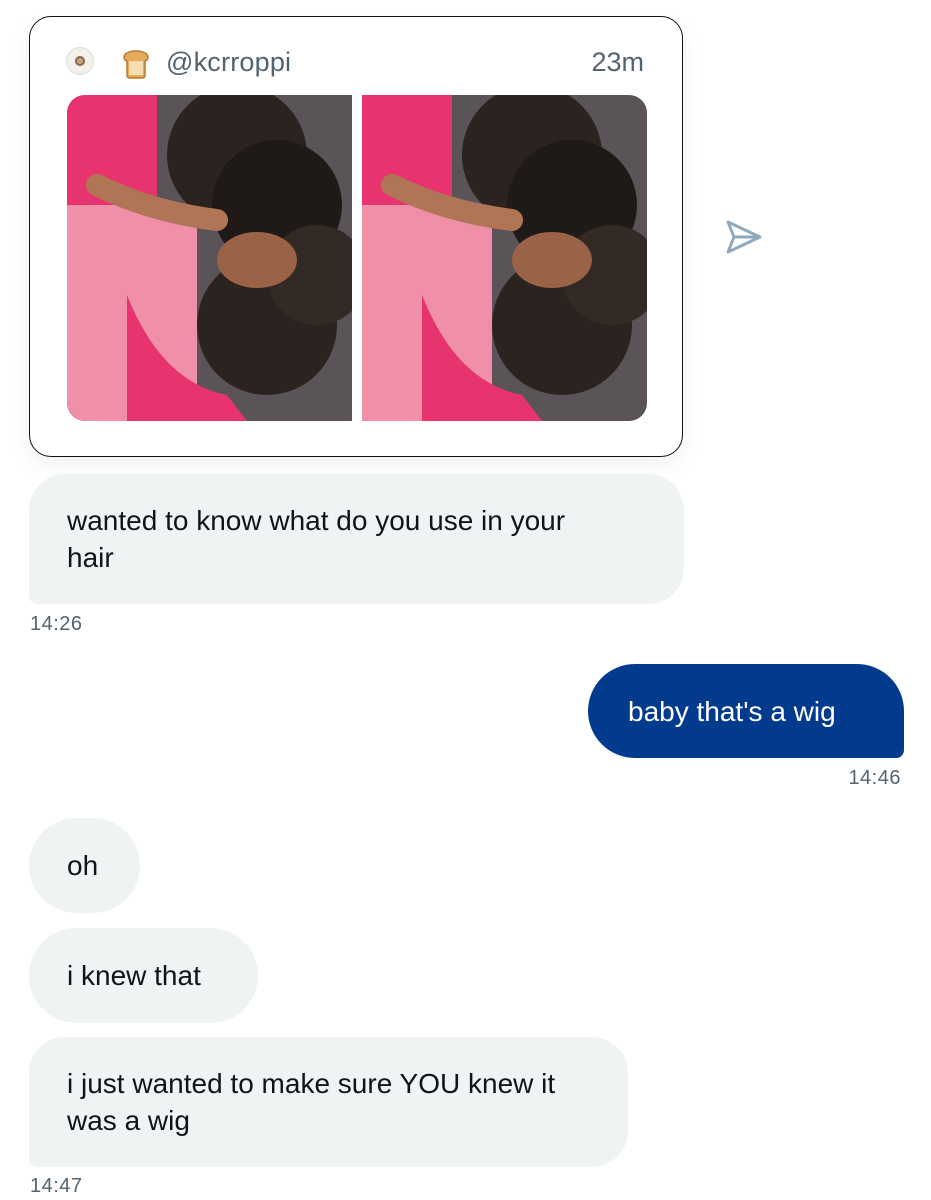 The image size is (931, 1200). I want to click on post-author-handle: @kcrroppi, so click(228, 62).